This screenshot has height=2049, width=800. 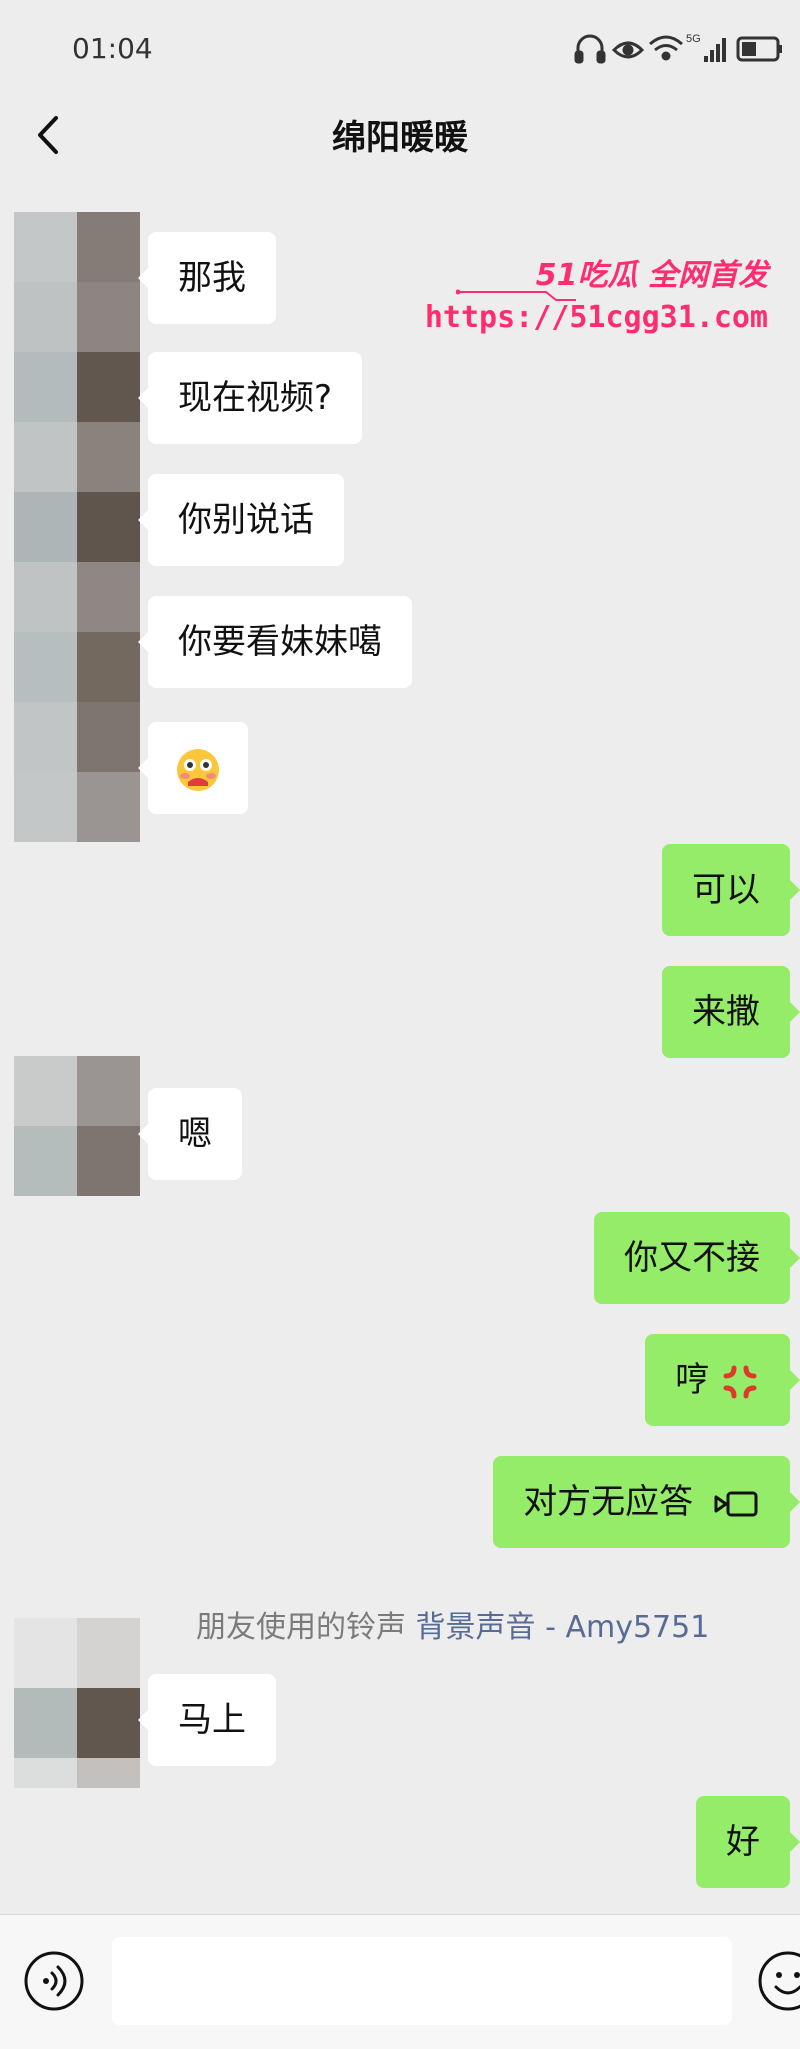 I want to click on message-bubble: 嗯, so click(x=190, y=1134).